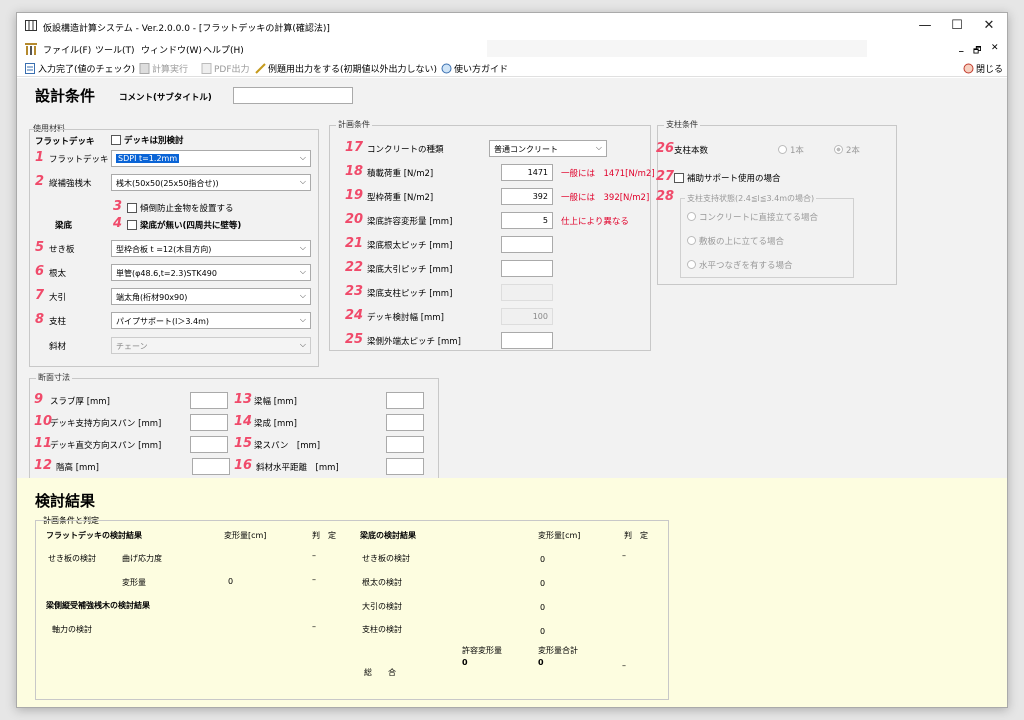 This screenshot has width=1024, height=720. What do you see at coordinates (116, 140) in the screenshot?
I see `separate-check-box` at bounding box center [116, 140].